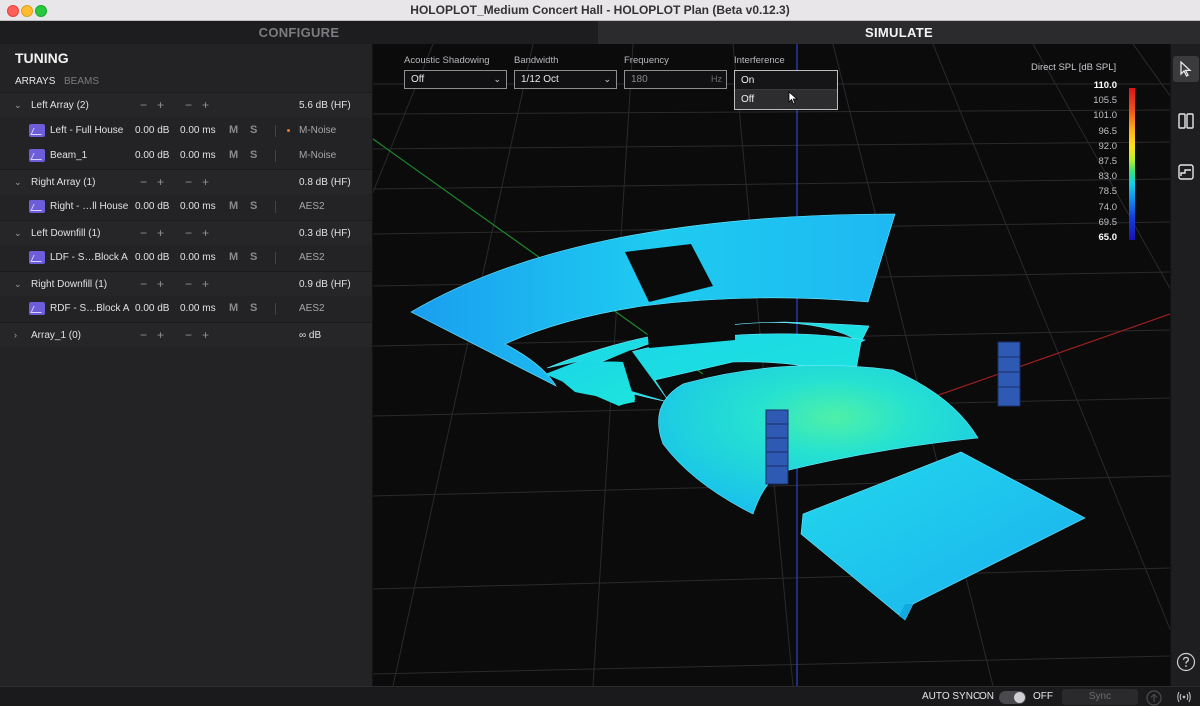  I want to click on array-group-row: ⌄ Right Array (1) − + − +0.8 dB (HF), so click(186, 182).